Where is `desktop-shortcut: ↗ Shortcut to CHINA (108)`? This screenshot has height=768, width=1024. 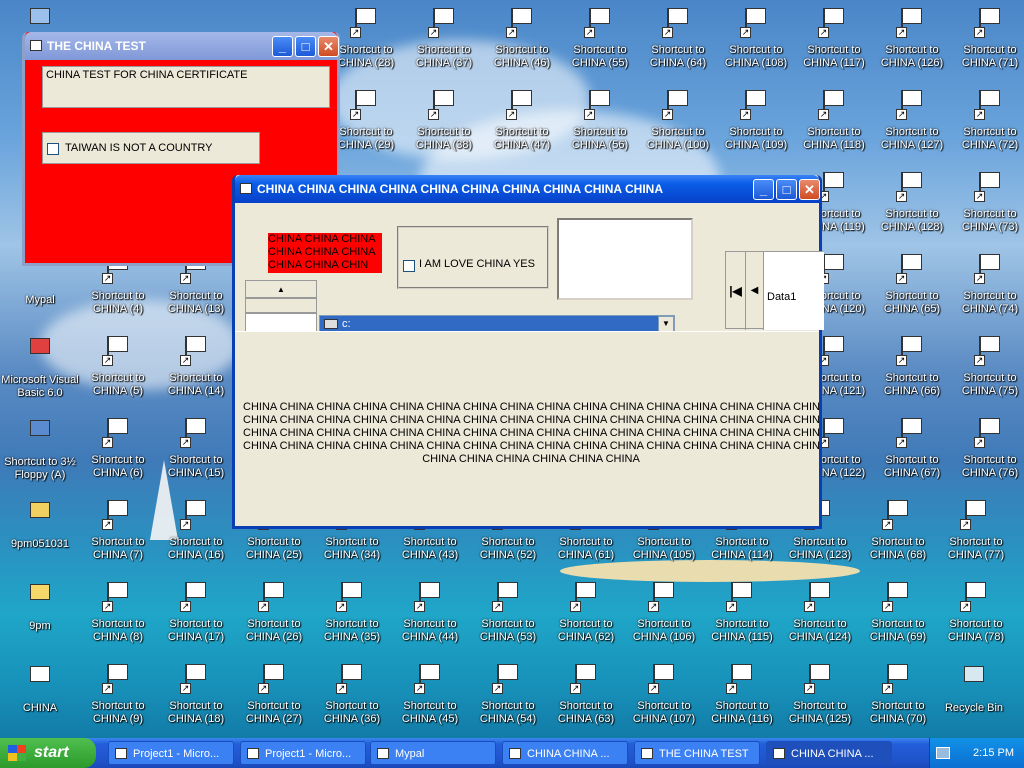 desktop-shortcut: ↗ Shortcut to CHINA (108) is located at coordinates (756, 45).